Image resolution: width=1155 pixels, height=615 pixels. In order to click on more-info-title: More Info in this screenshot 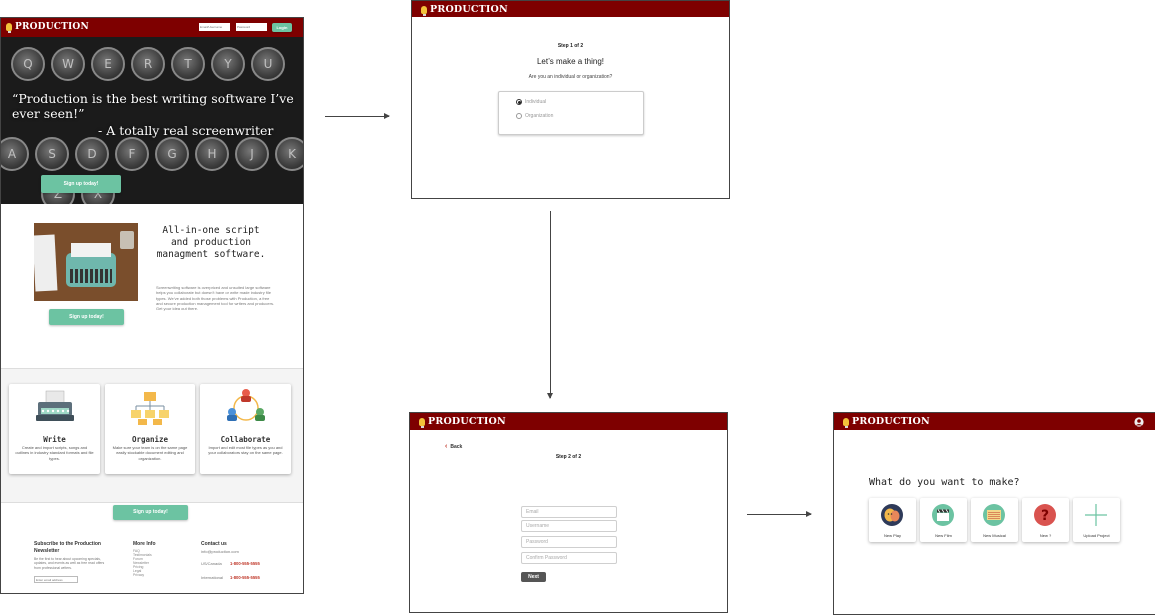, I will do `click(144, 544)`.